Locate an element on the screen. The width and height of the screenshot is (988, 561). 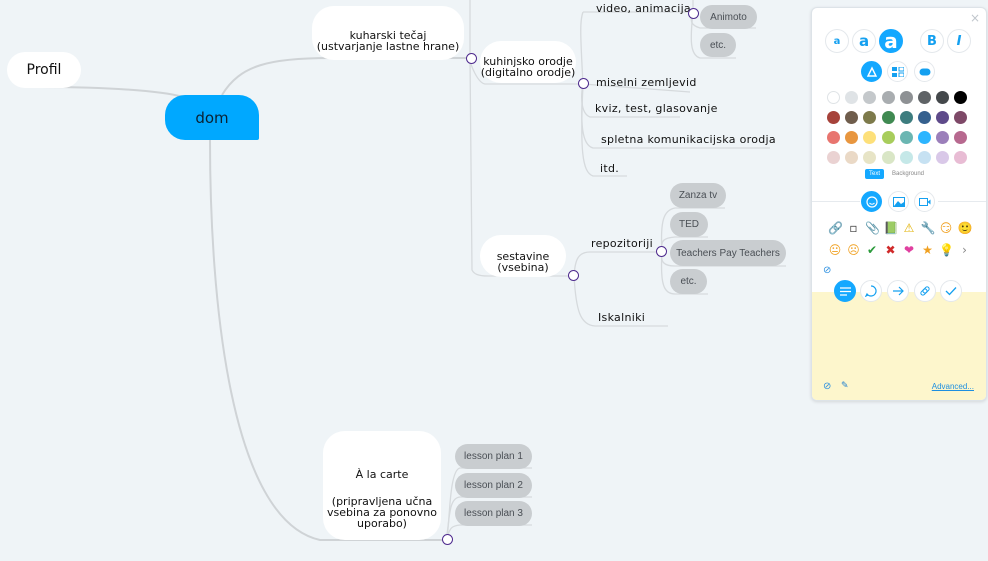
marker-icon: 😏 is located at coordinates (946, 228).